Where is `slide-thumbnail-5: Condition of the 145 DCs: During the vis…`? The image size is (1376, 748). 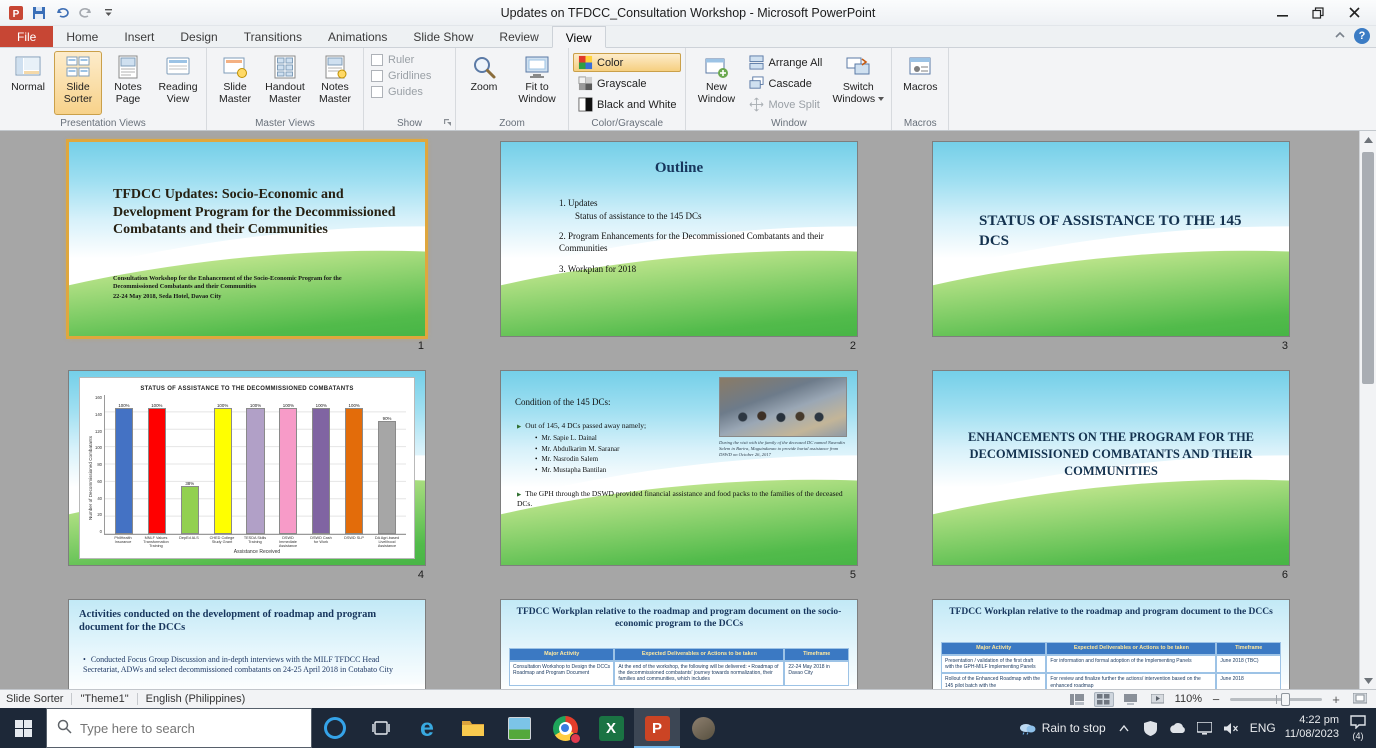 slide-thumbnail-5: Condition of the 145 DCs: During the vis… is located at coordinates (679, 476).